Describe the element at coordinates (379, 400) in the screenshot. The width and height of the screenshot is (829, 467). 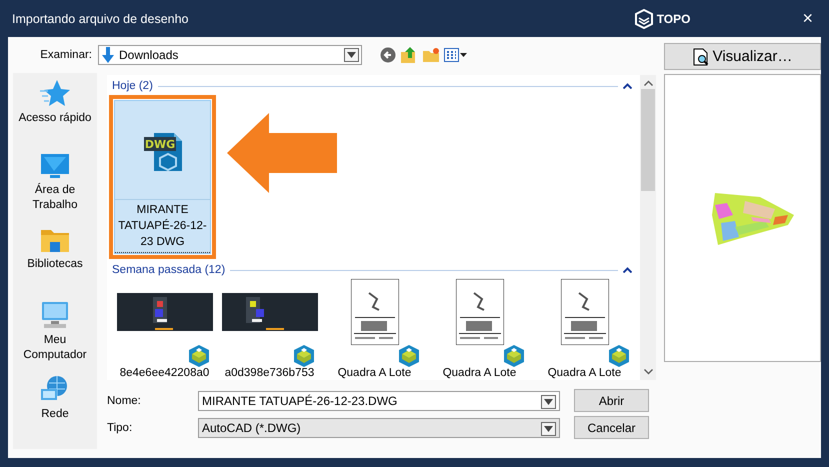
I see `filename-field: MIRANTE TATUAPÉ-26-12-23.DWG` at that location.